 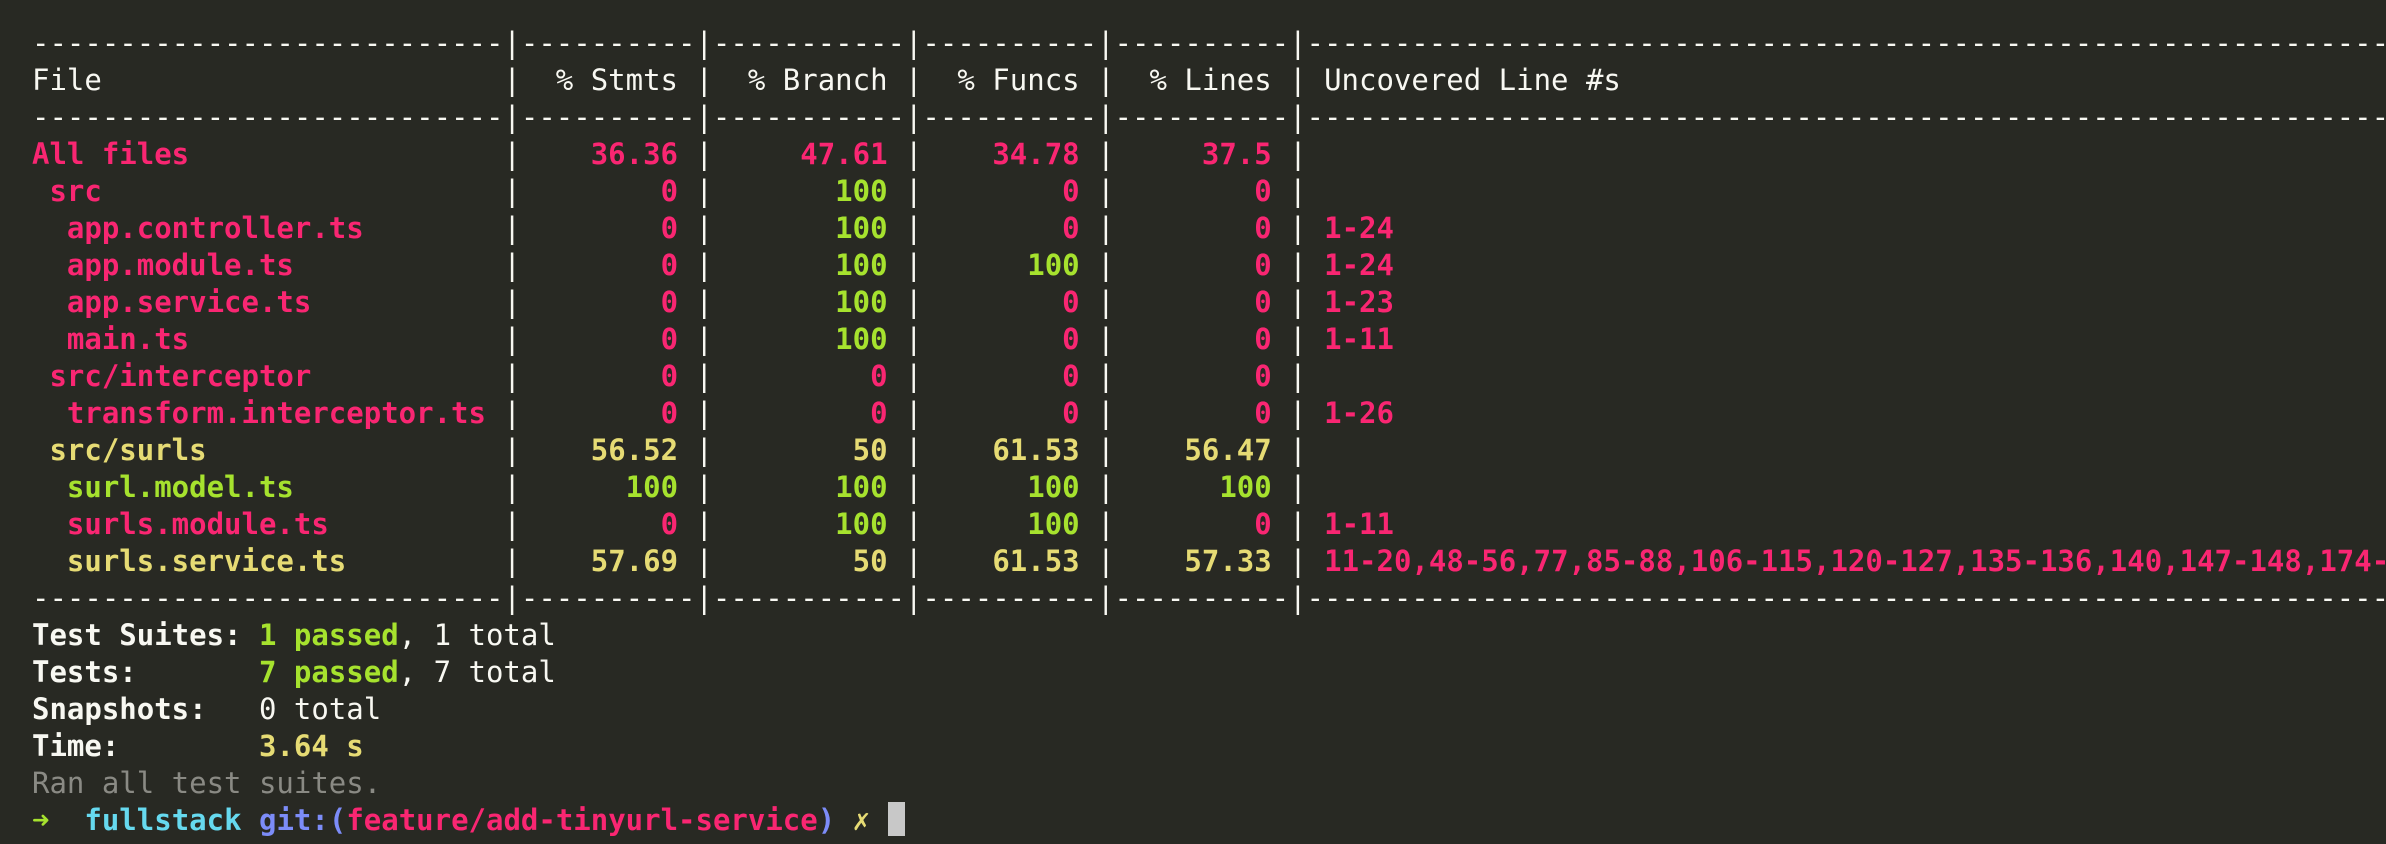 I want to click on table-row: main.ts | 0 | 100 | 0 | 0 | 1-11, so click(x=713, y=339).